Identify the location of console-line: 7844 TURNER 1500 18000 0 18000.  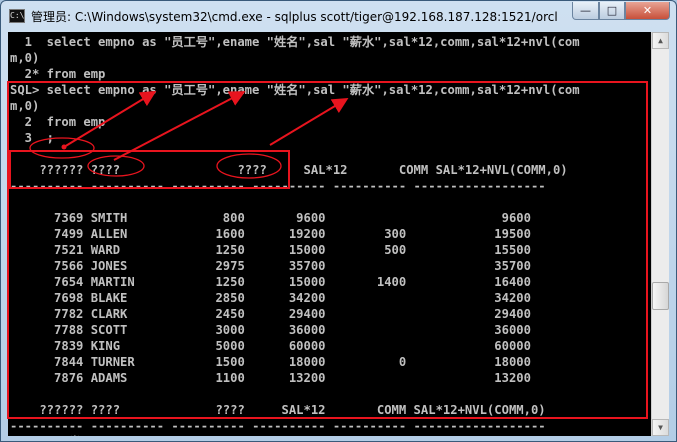
(270, 362).